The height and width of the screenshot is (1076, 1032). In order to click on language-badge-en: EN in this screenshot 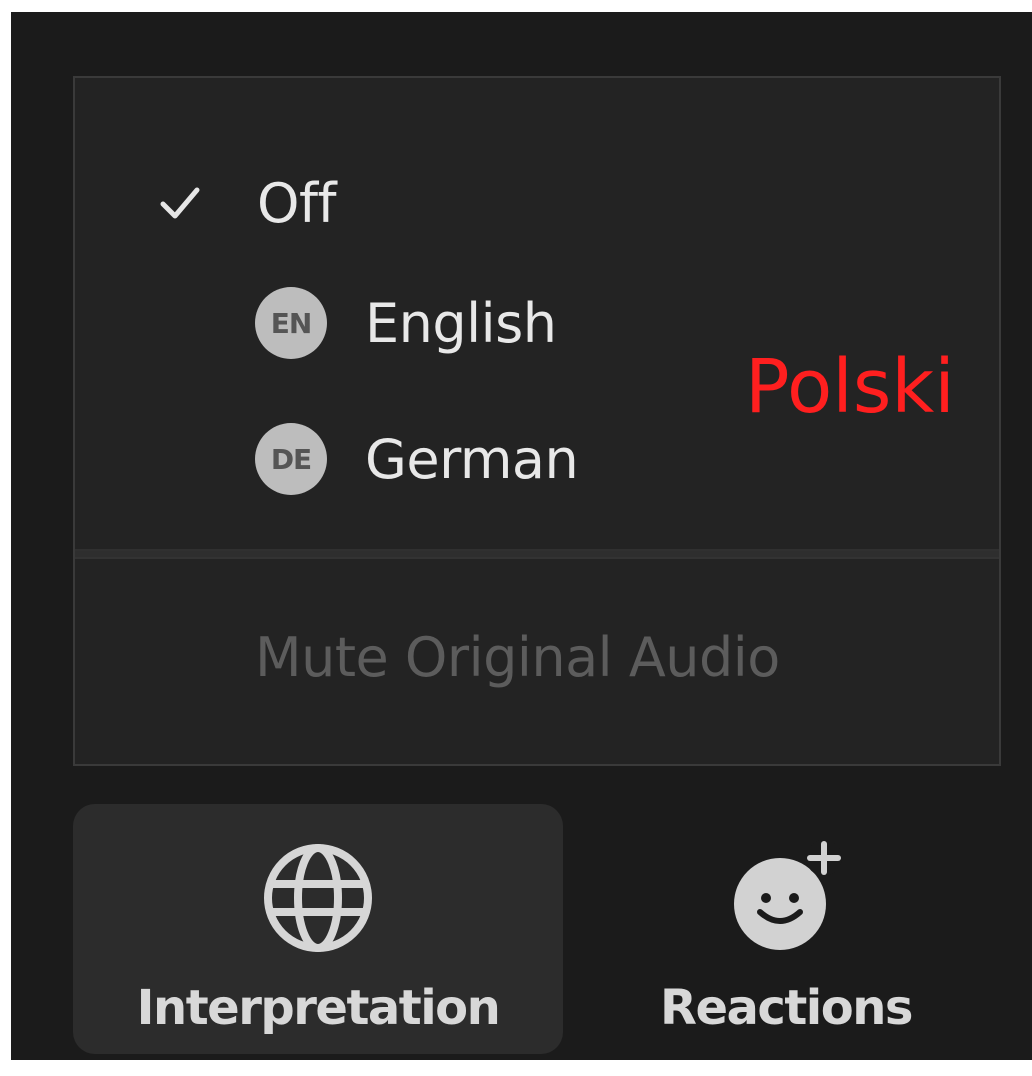, I will do `click(291, 323)`.